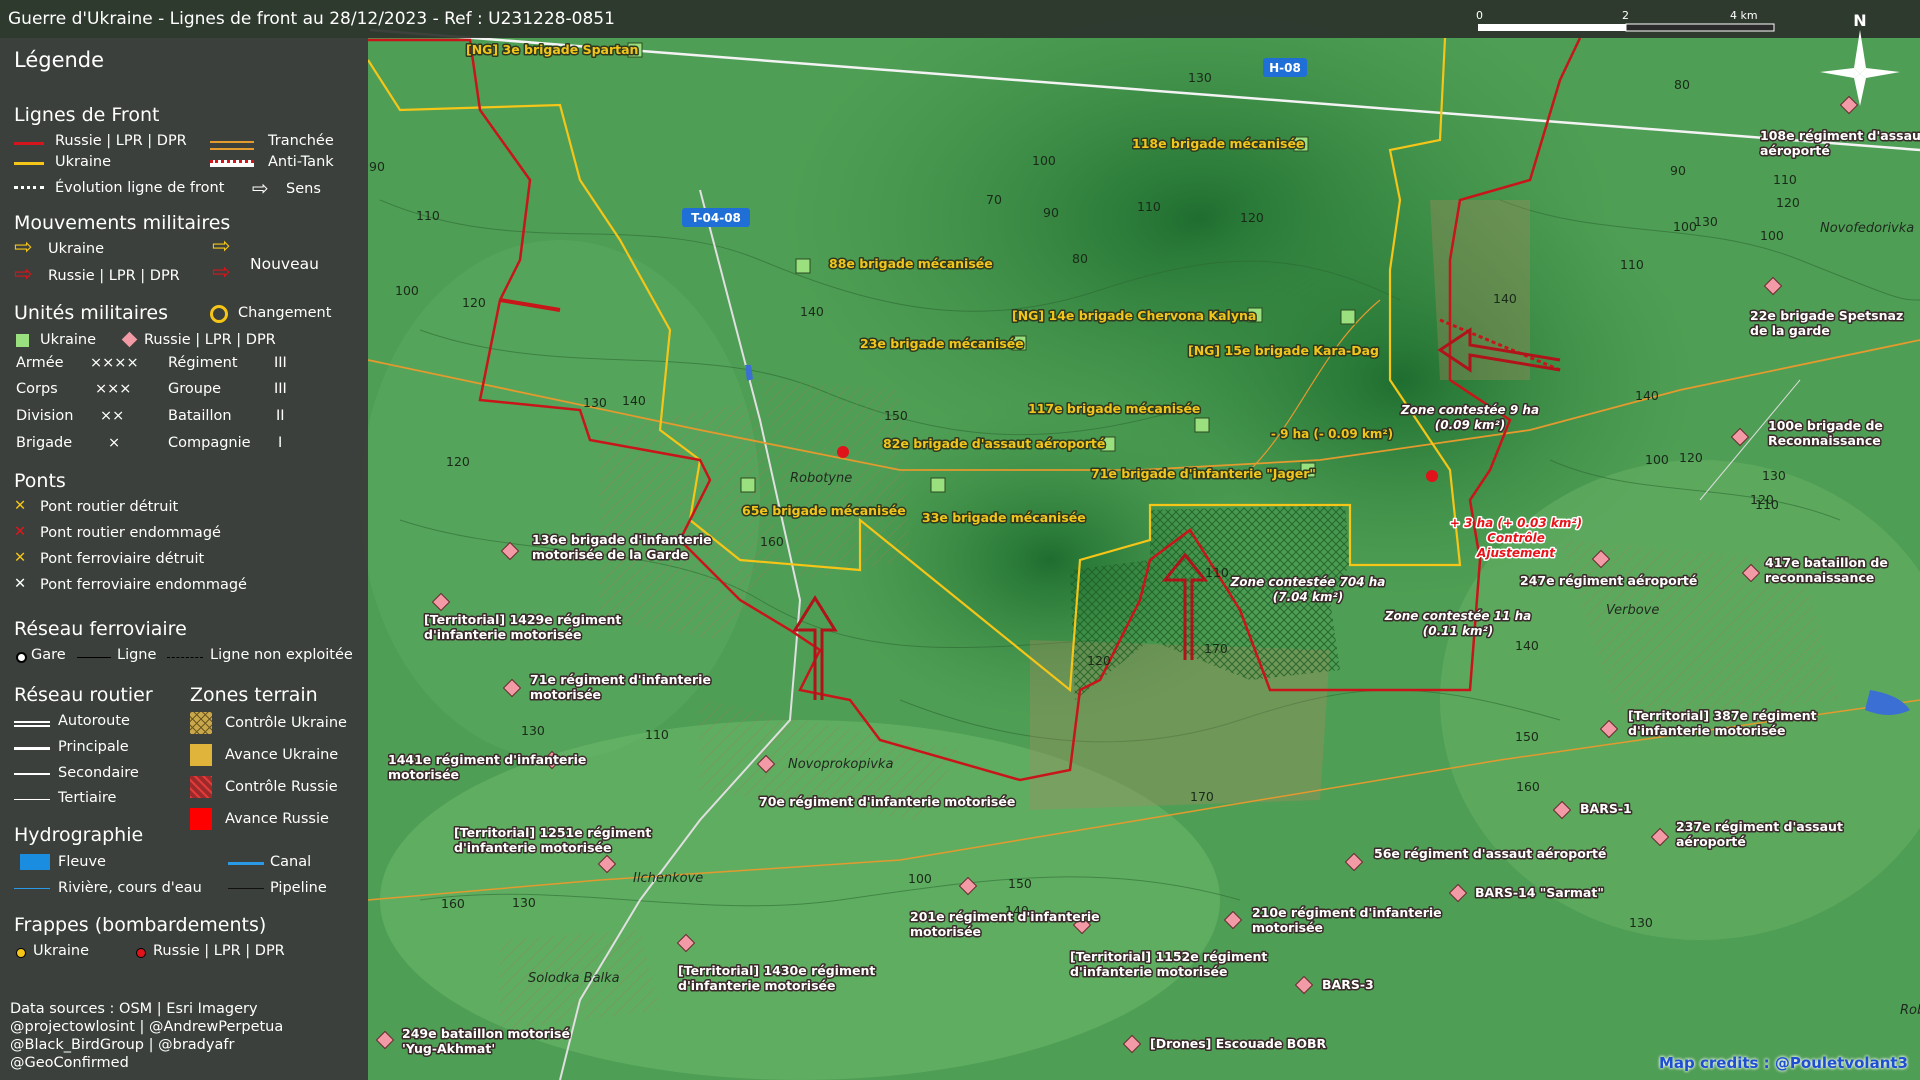 The image size is (1920, 1080). What do you see at coordinates (200, 416) in the screenshot?
I see `unit-battalion: Bataillon` at bounding box center [200, 416].